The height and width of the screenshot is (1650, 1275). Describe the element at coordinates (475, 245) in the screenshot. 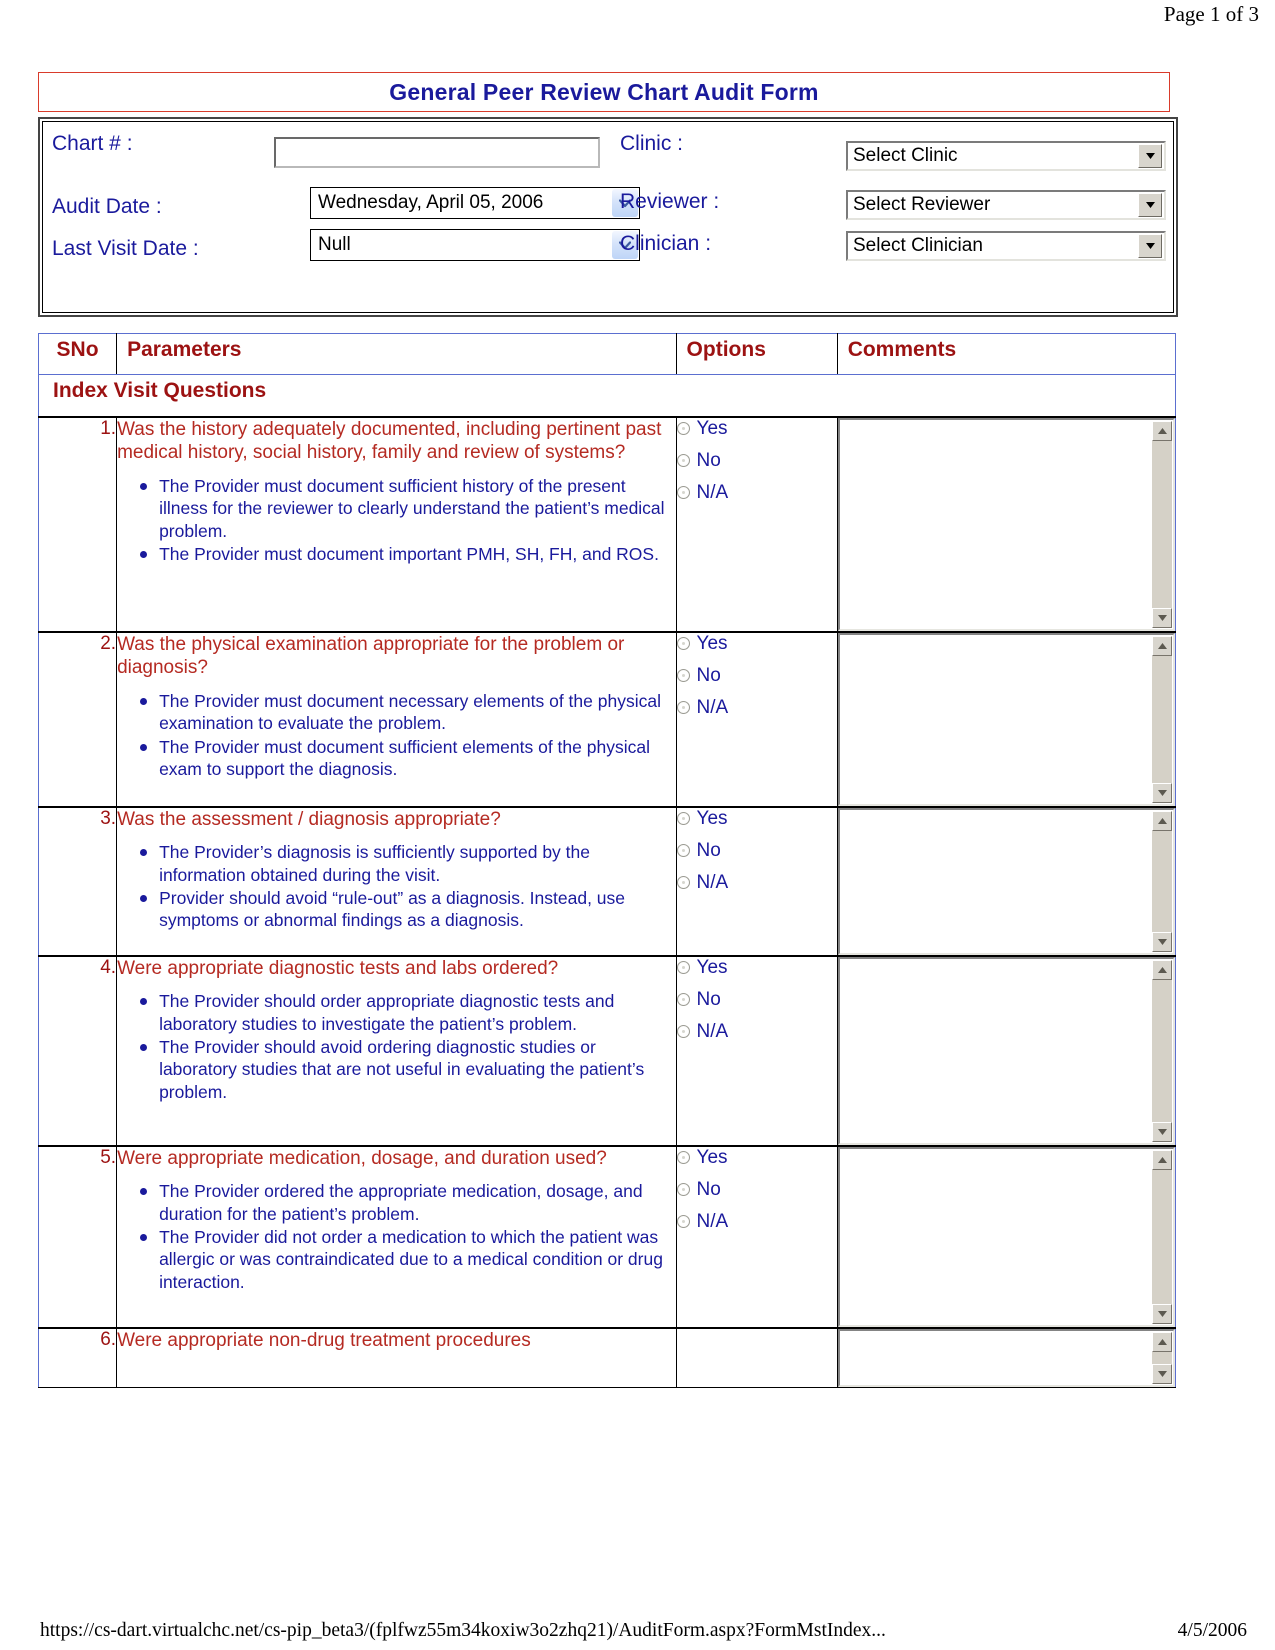

I see `last-visit-date-dropdown: Null` at that location.